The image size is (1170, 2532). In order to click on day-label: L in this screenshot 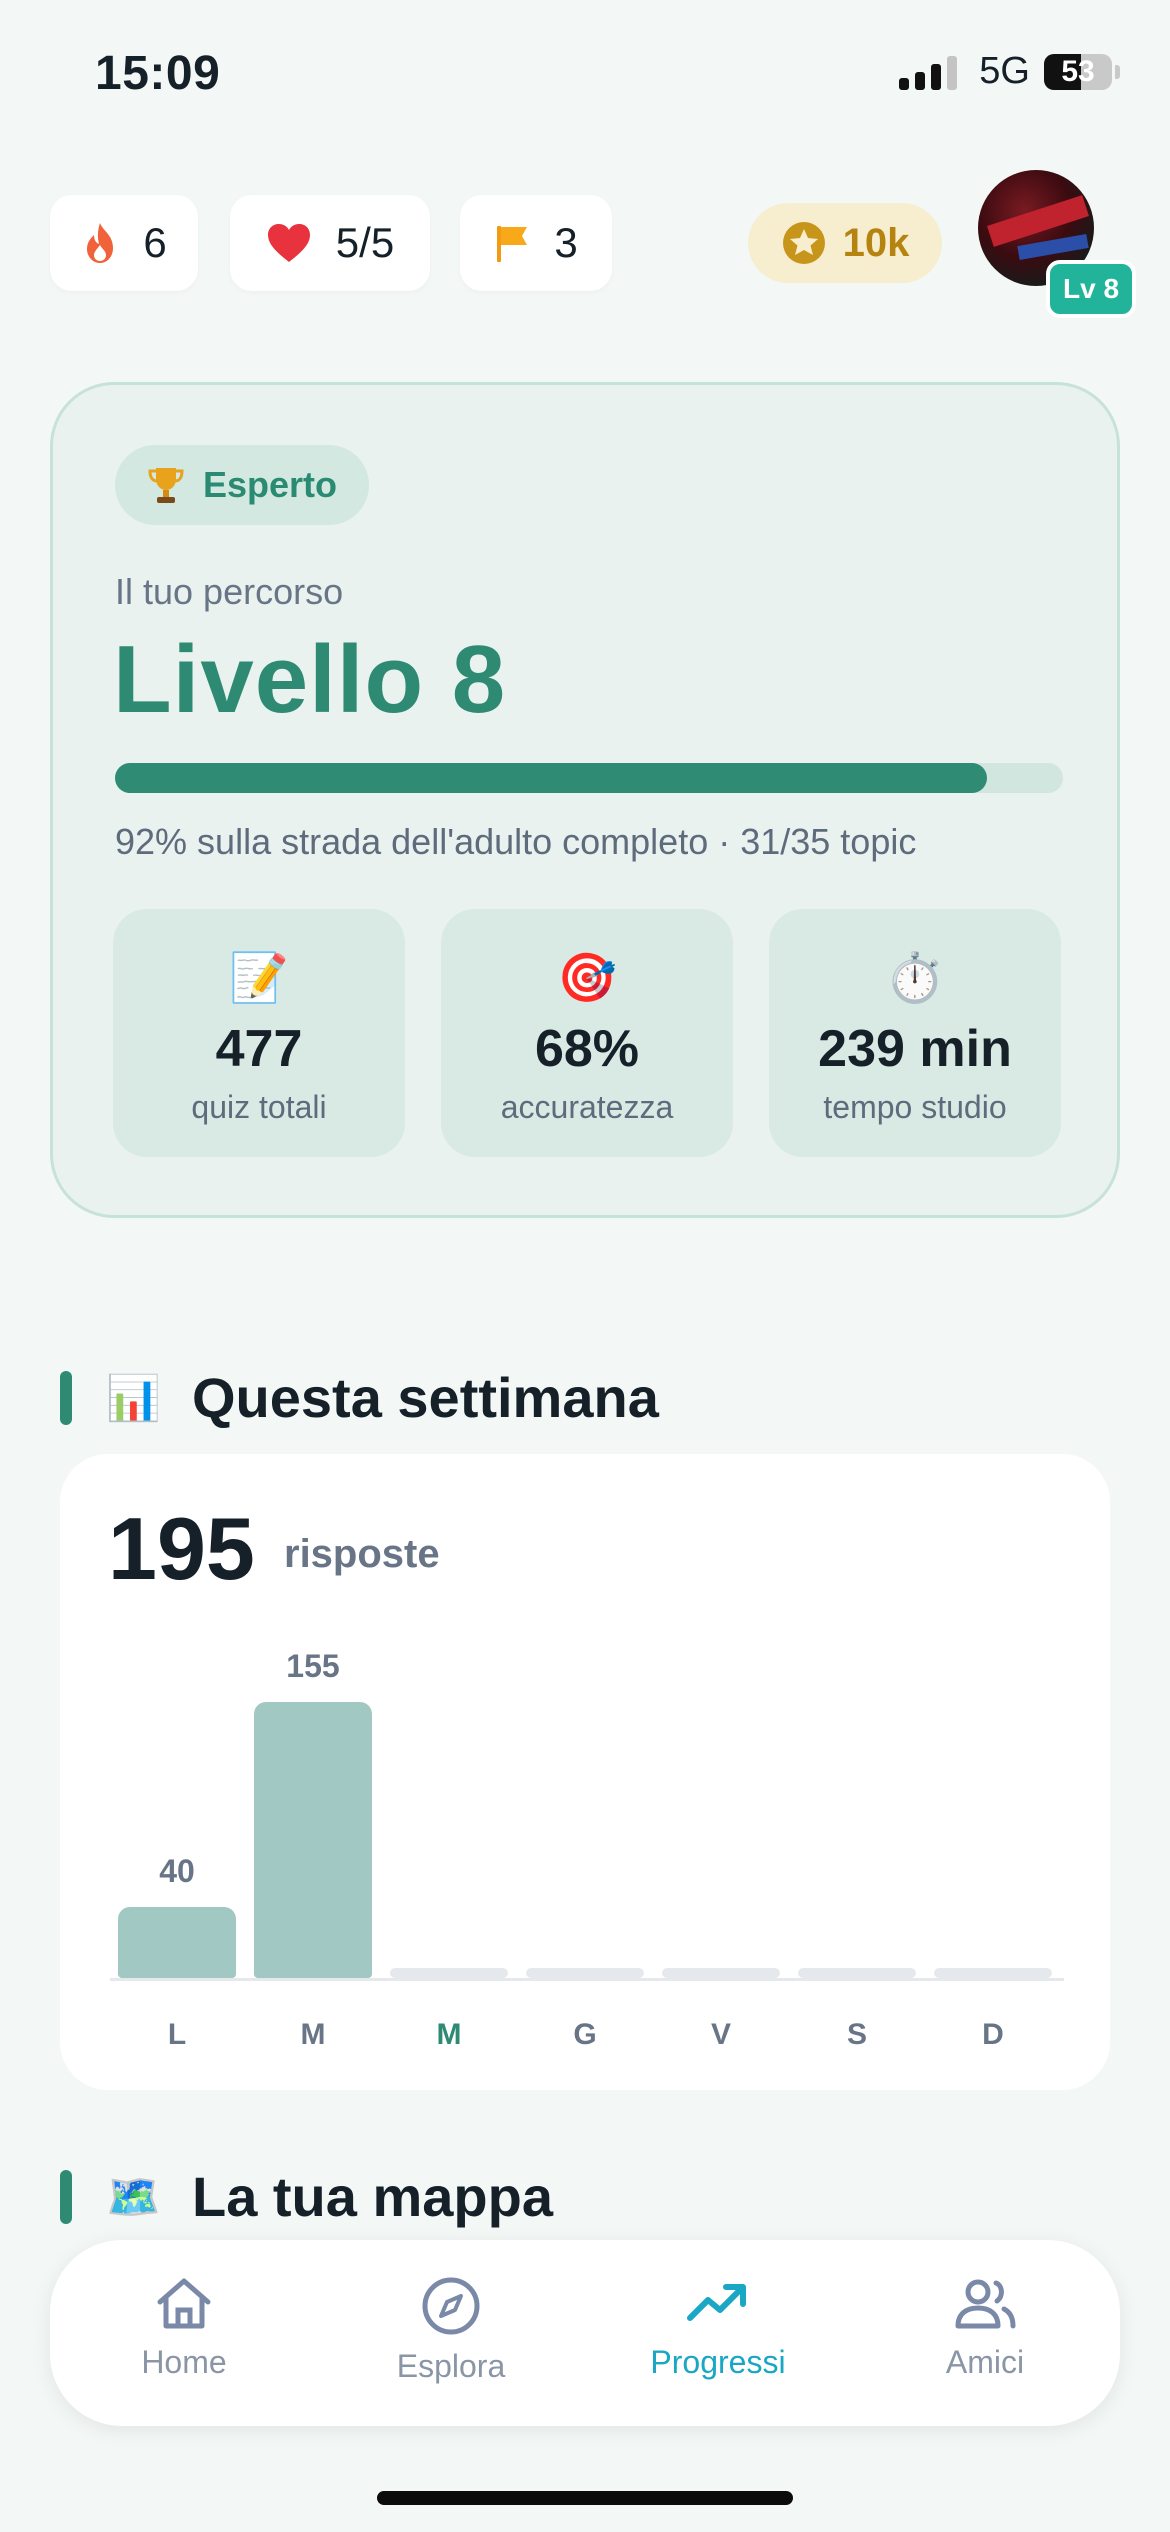, I will do `click(177, 2034)`.